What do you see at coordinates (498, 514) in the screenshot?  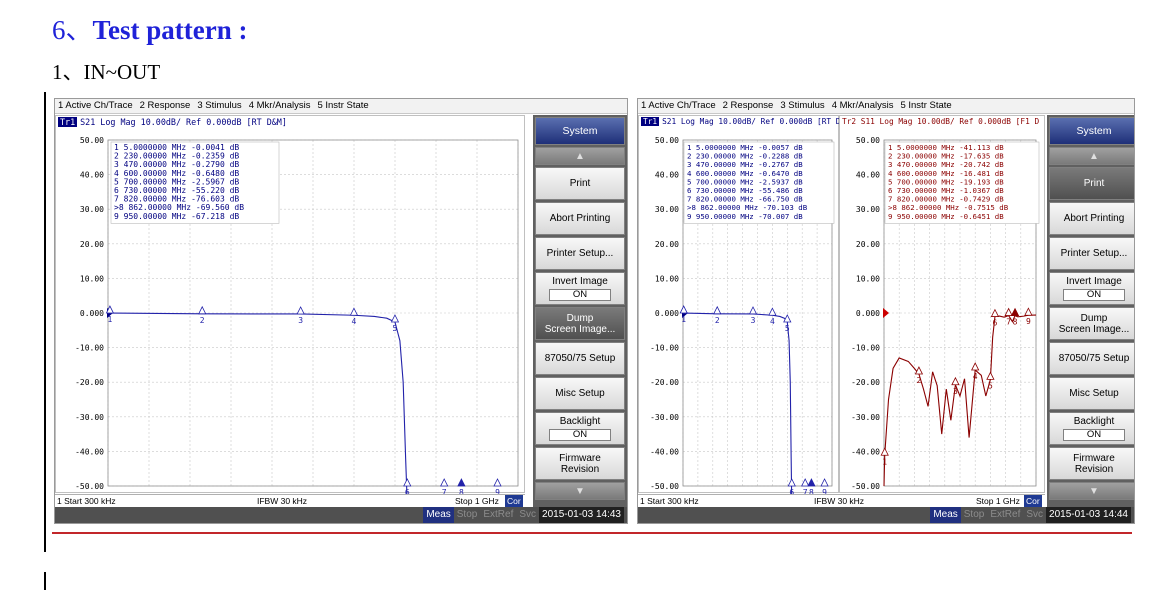 I see `extref-indicator: ExtRef` at bounding box center [498, 514].